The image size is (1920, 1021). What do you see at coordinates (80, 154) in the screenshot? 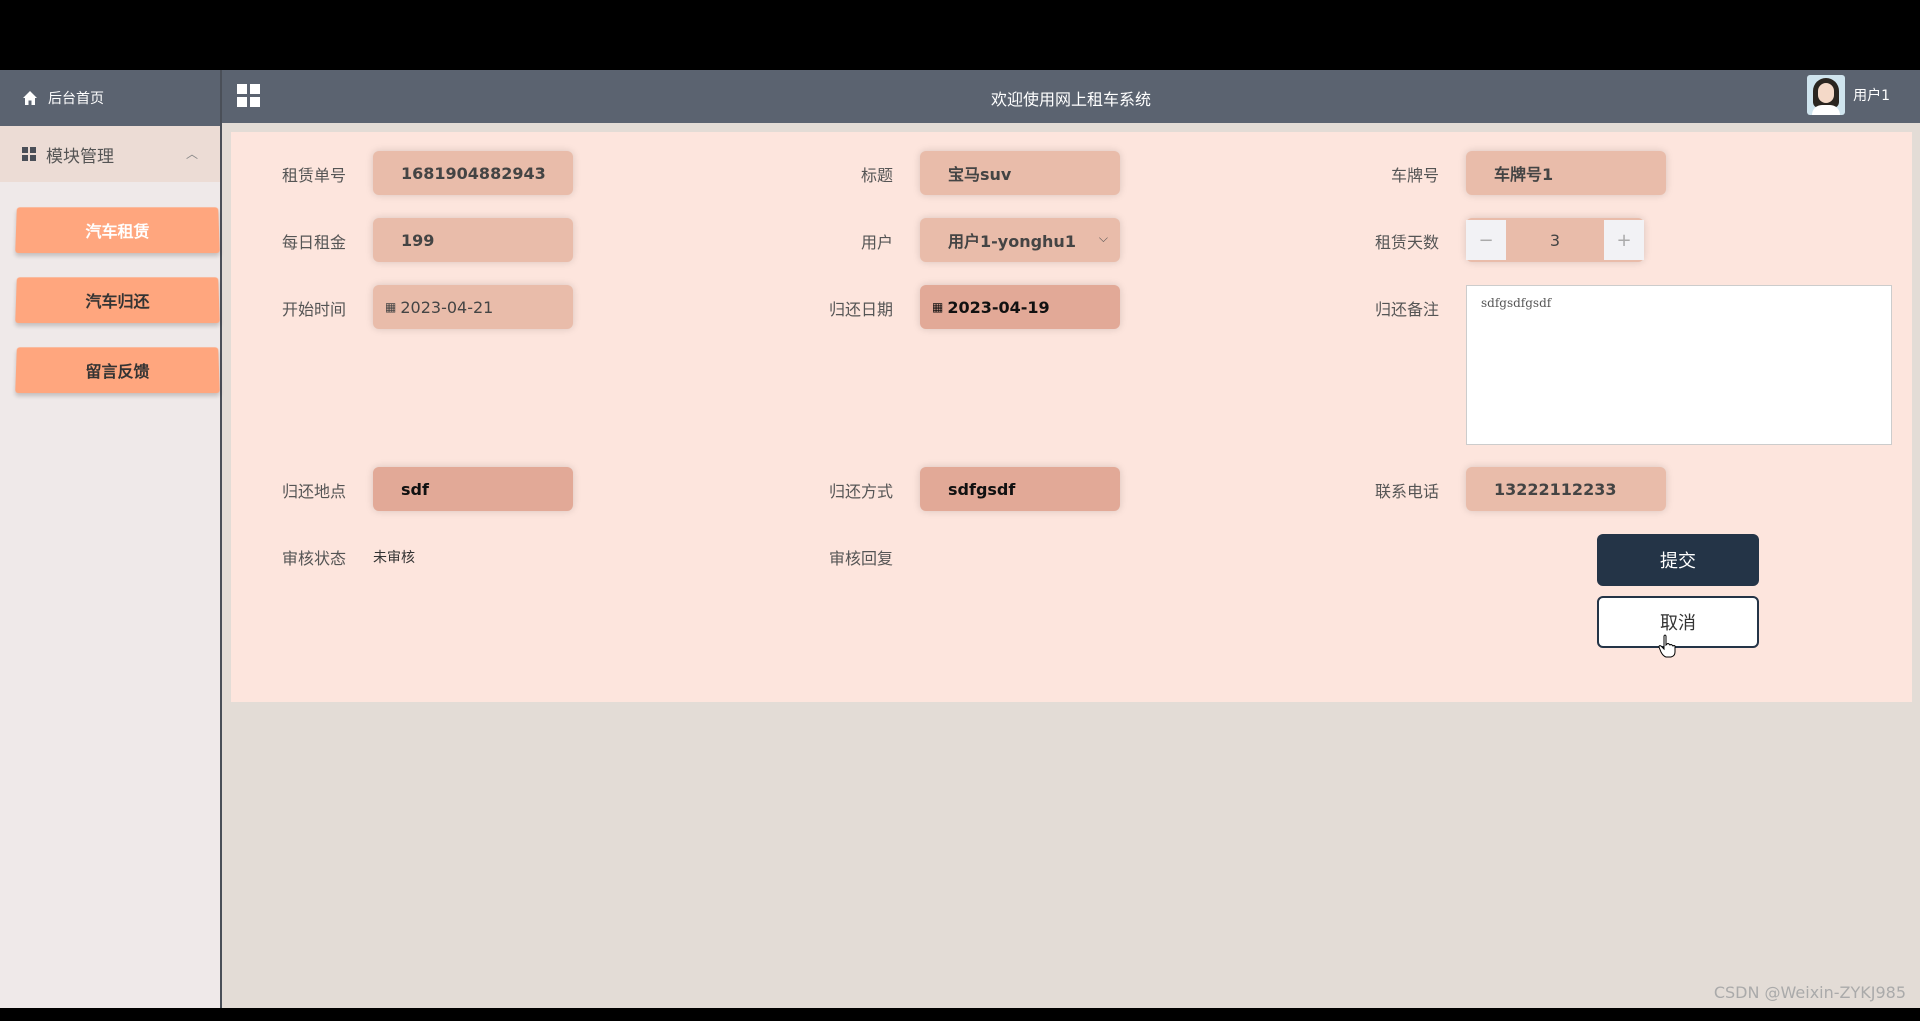
I see `module-group-label: 模块管理` at bounding box center [80, 154].